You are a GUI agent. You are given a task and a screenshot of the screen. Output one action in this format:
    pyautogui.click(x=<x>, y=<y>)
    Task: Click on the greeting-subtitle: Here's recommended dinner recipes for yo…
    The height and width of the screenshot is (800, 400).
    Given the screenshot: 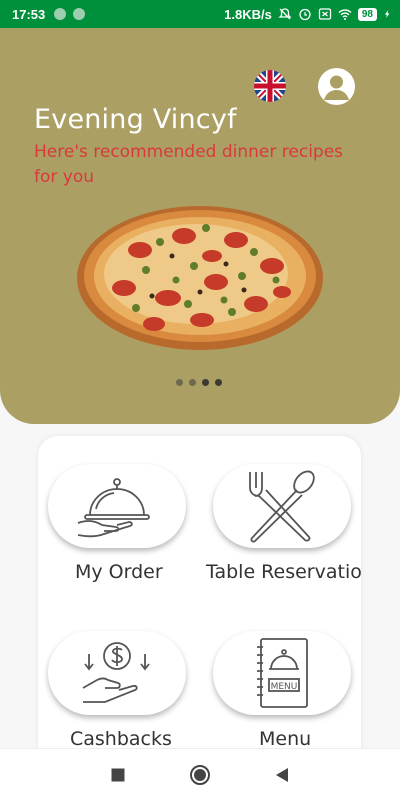 What is the action you would take?
    pyautogui.click(x=189, y=164)
    